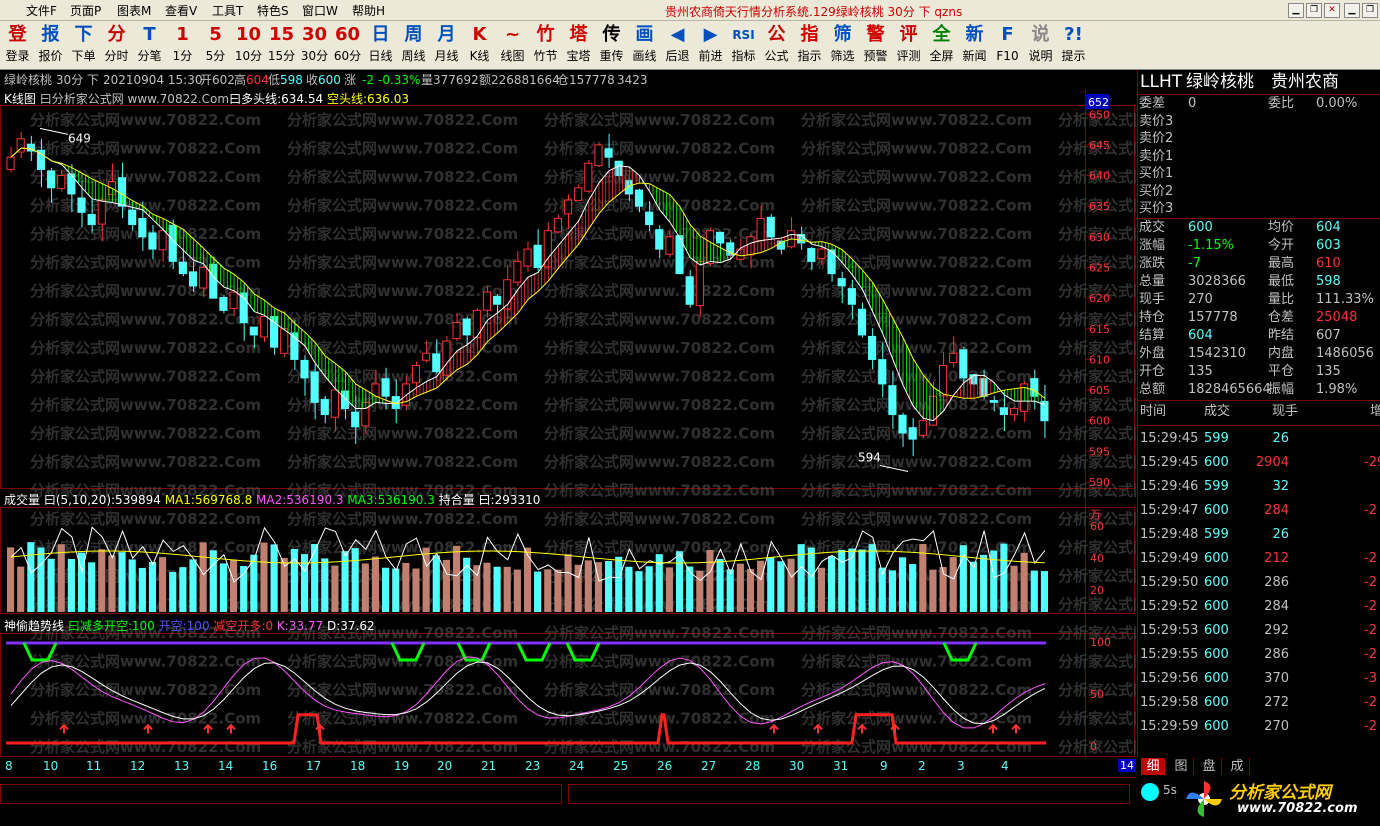  What do you see at coordinates (1370, 582) in the screenshot?
I see `tick-change: -2` at bounding box center [1370, 582].